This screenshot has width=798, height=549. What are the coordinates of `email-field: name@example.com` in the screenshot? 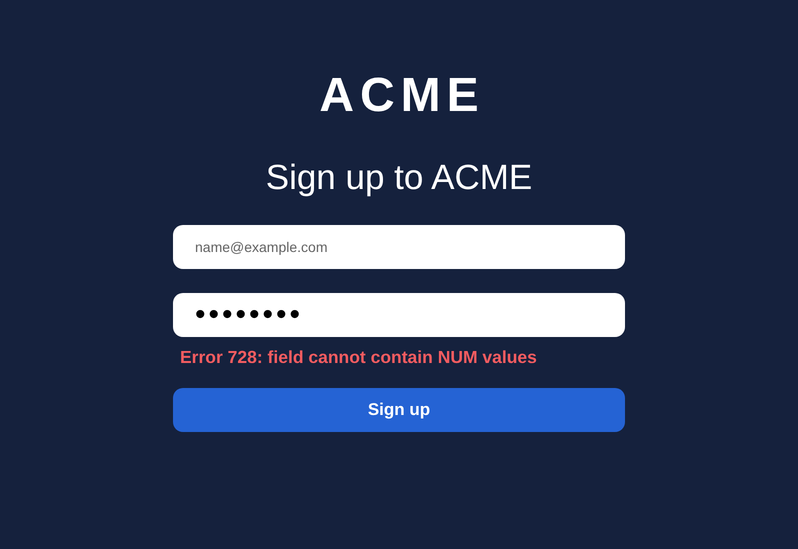 It's located at (399, 247).